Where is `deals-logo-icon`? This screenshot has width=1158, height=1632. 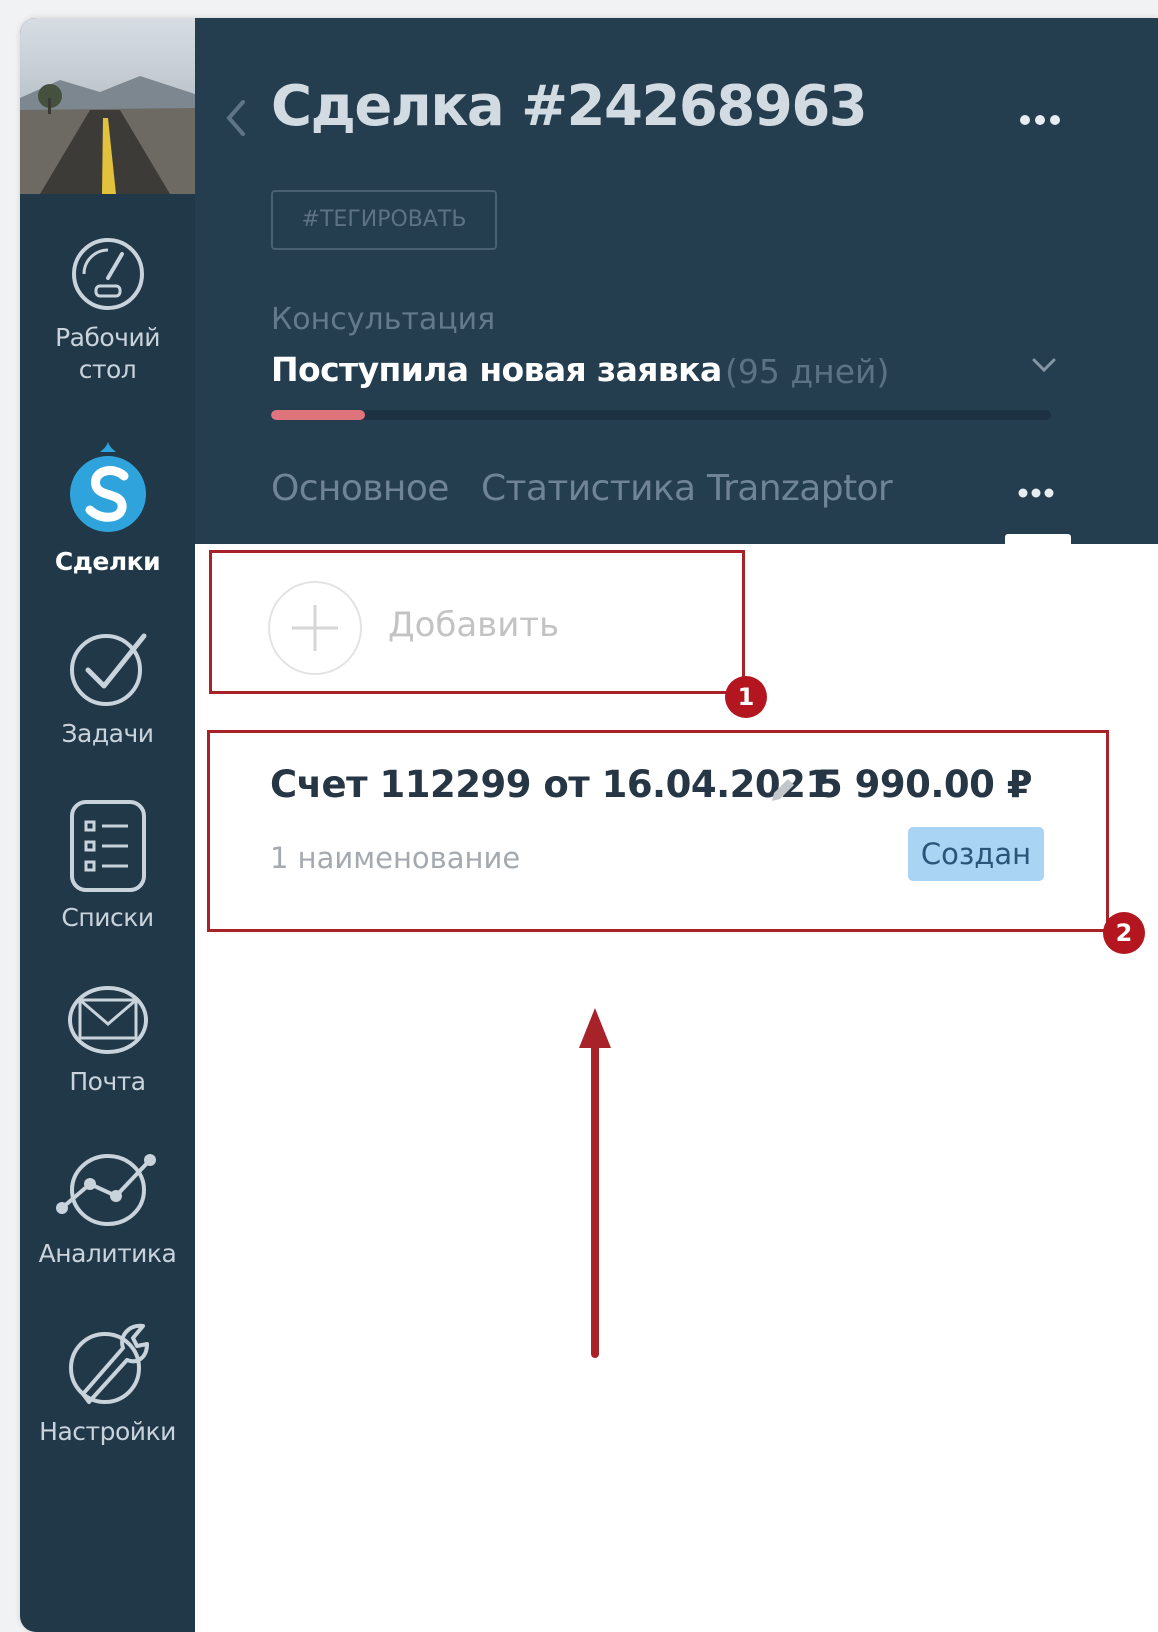 deals-logo-icon is located at coordinates (107, 488).